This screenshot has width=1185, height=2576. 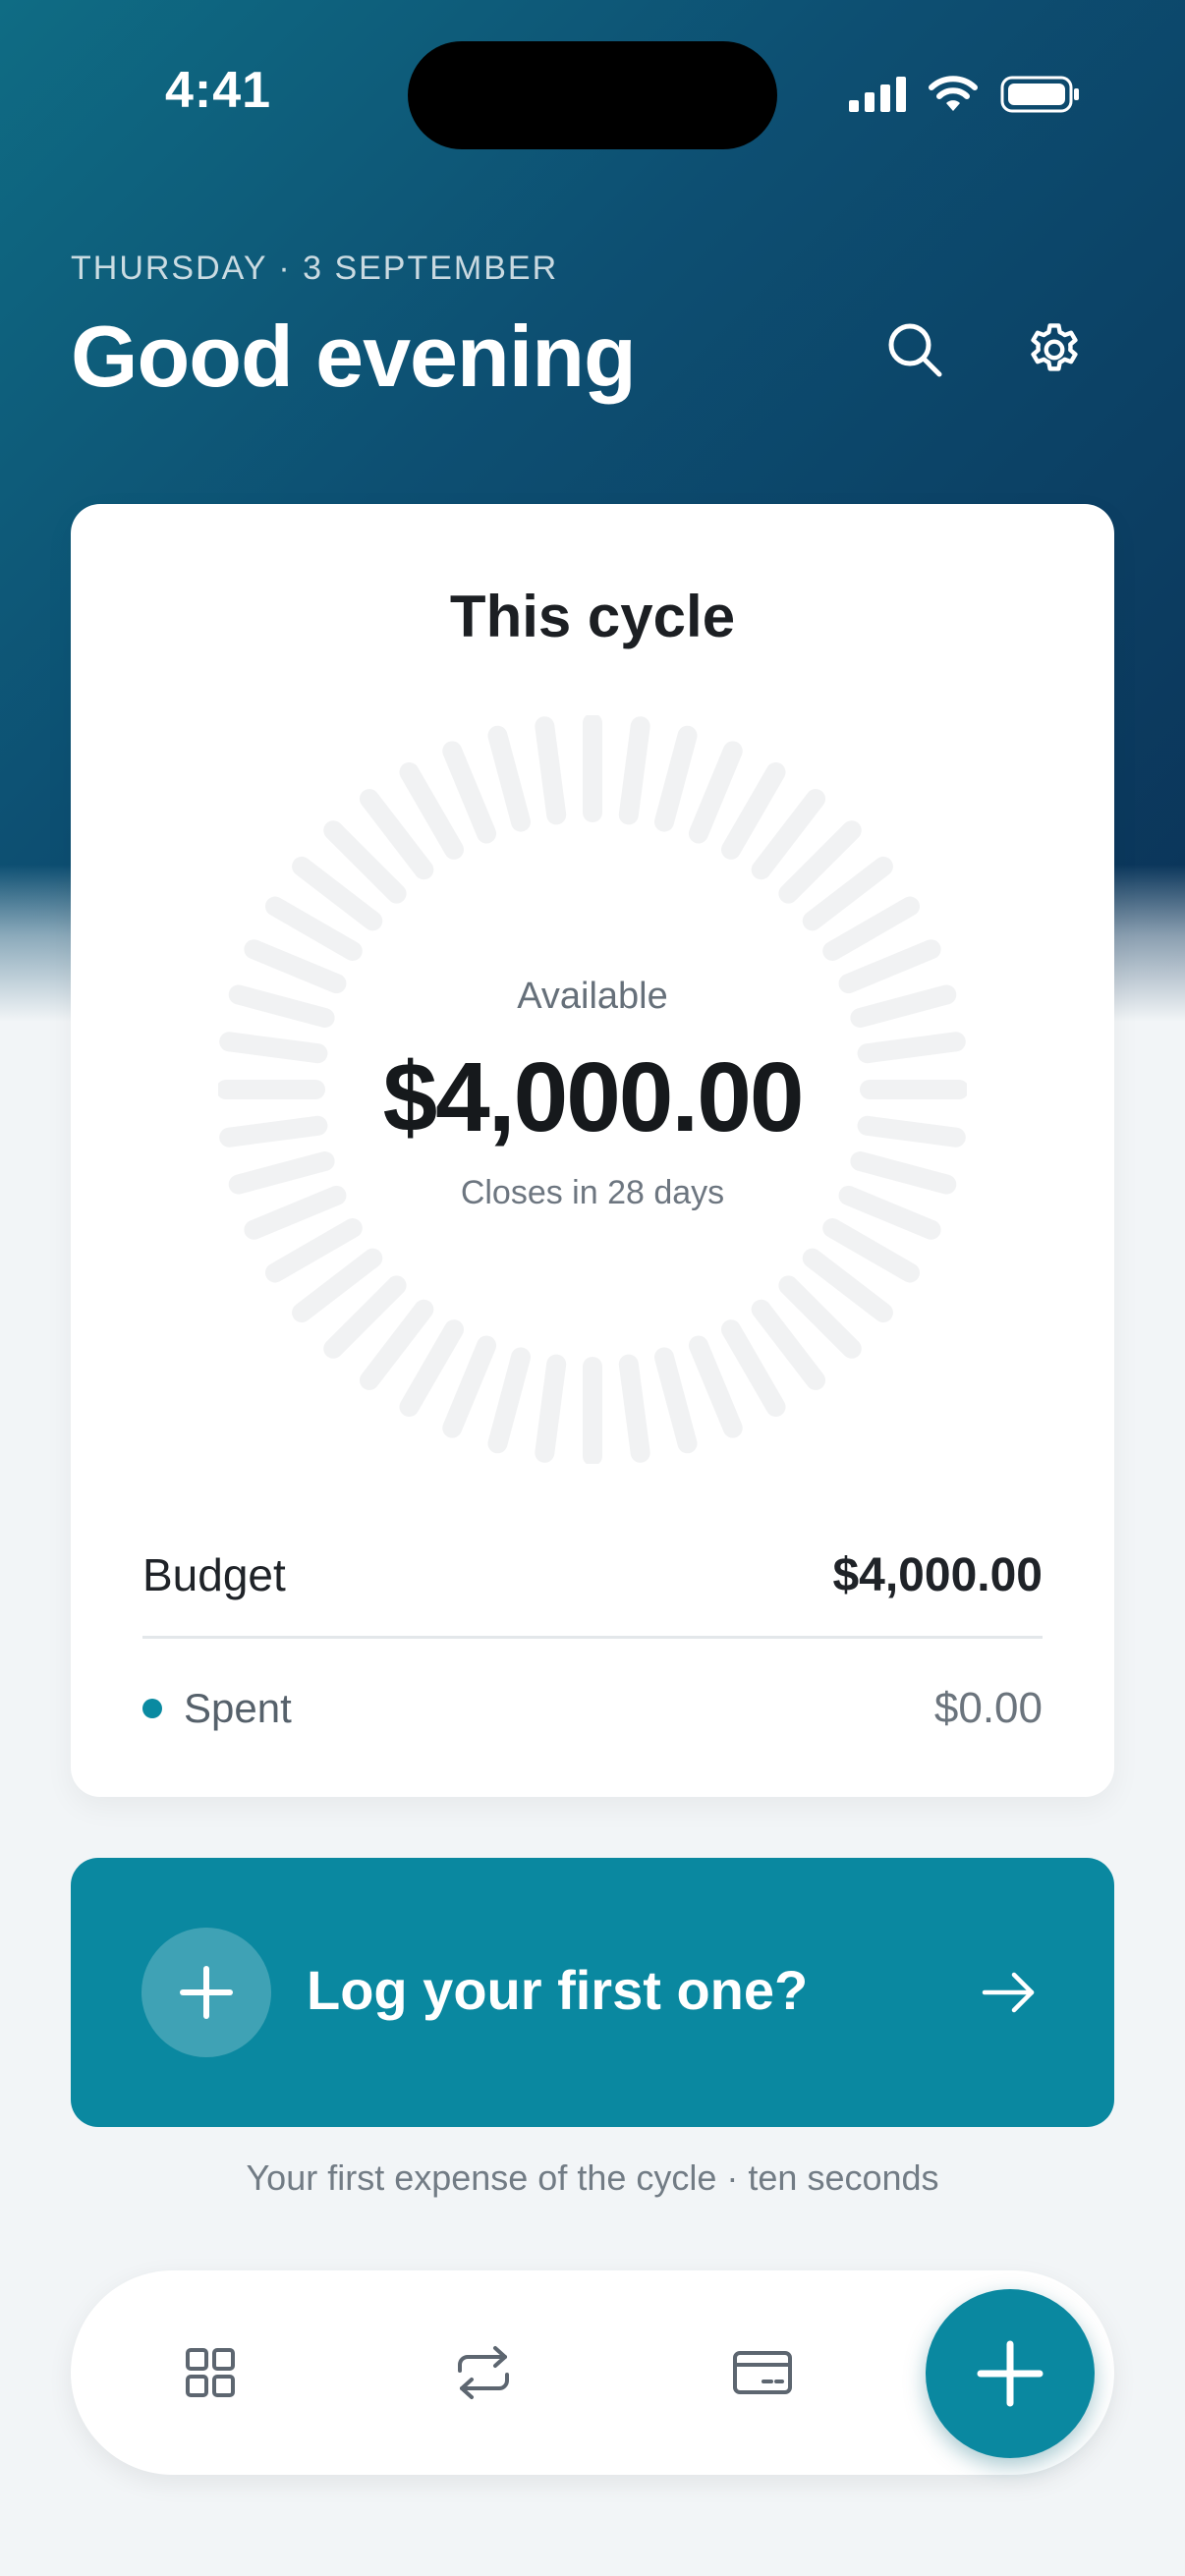 I want to click on search-button, so click(x=914, y=349).